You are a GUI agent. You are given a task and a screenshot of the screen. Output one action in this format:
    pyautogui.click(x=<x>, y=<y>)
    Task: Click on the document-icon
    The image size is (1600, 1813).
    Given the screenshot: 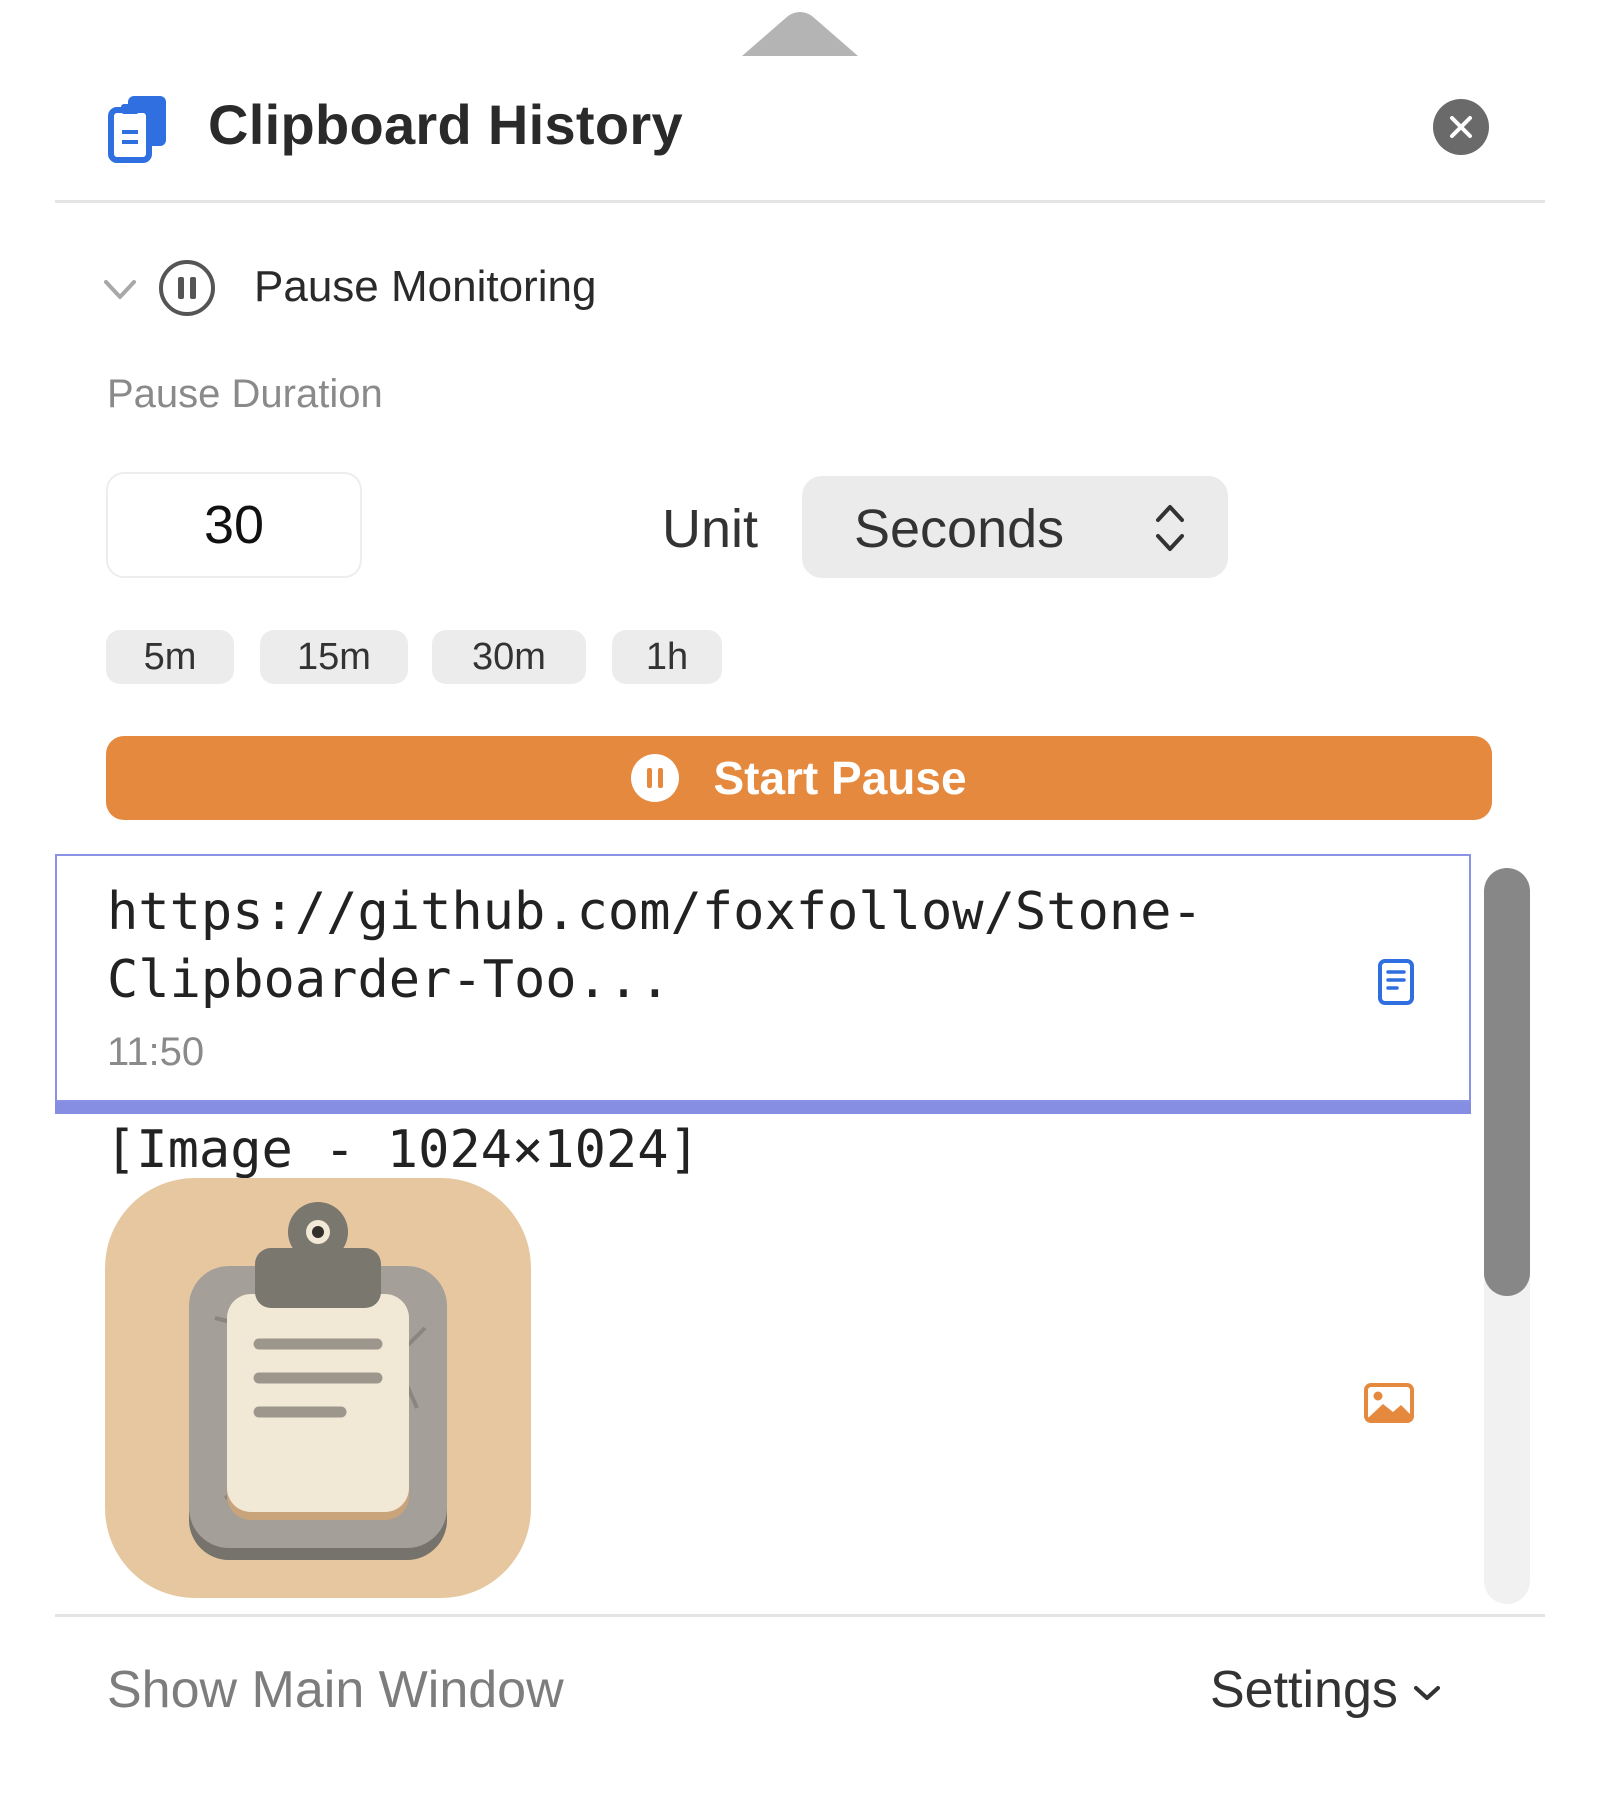 What is the action you would take?
    pyautogui.click(x=1396, y=982)
    